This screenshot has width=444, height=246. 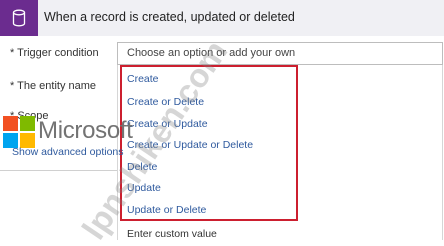 What do you see at coordinates (68, 152) in the screenshot?
I see `show-advanced-options-link: Show advanced options` at bounding box center [68, 152].